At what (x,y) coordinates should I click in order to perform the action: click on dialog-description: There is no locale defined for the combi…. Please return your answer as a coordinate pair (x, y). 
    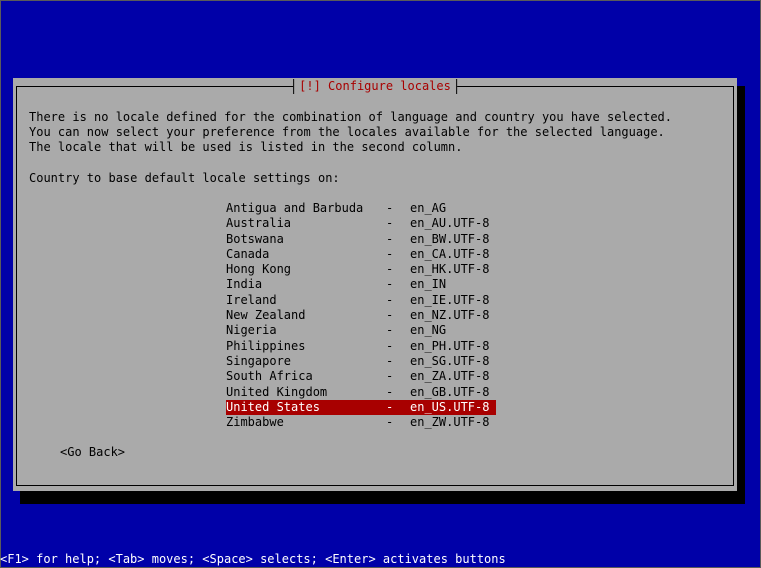
    Looking at the image, I should click on (350, 132).